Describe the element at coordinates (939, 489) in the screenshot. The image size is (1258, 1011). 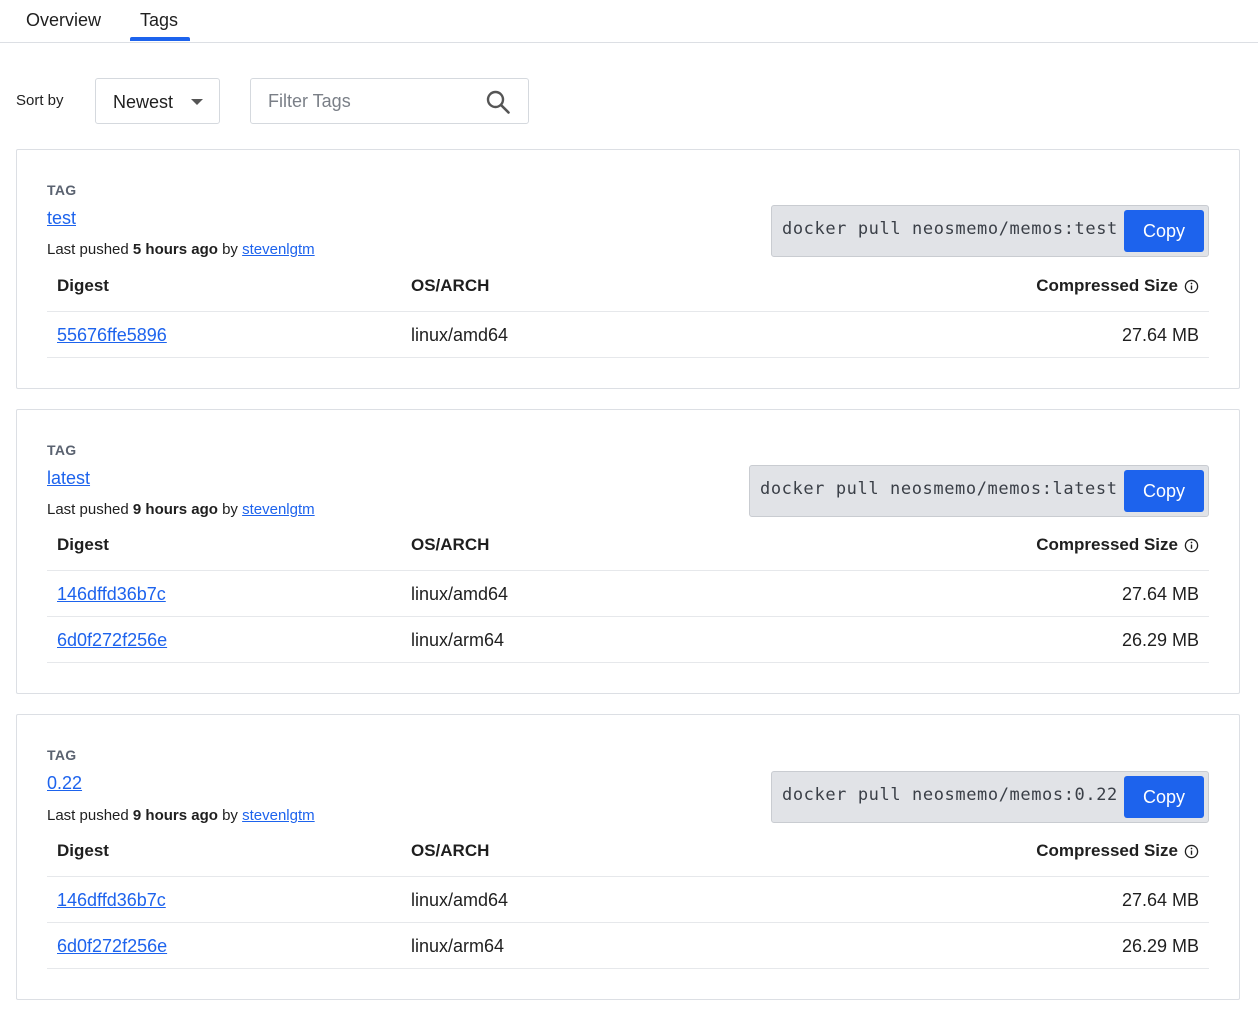
I see `pull-command-text: docker pull neosmemo/memos:latest` at that location.